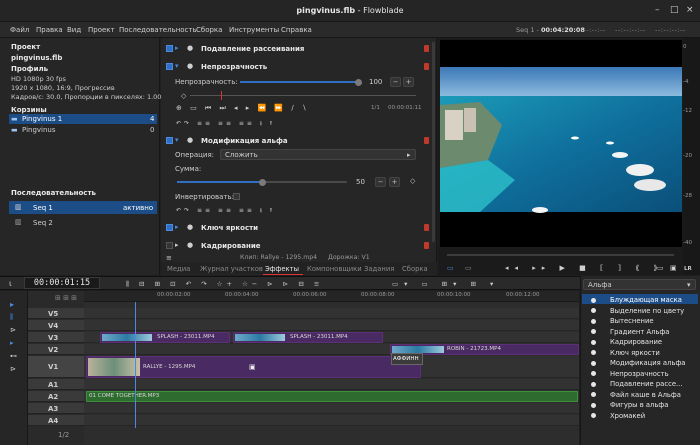 The image size is (700, 445). What do you see at coordinates (379, 269) in the screenshot?
I see `tab-jobs: Задания` at bounding box center [379, 269].